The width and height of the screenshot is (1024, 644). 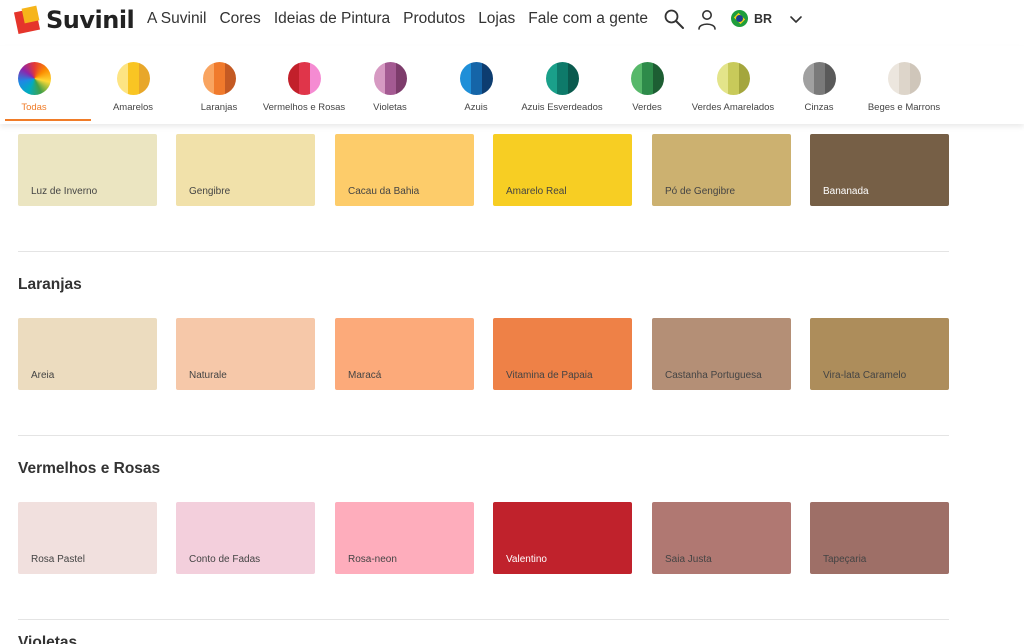 What do you see at coordinates (721, 170) in the screenshot?
I see `color-card: Pó de Gengibre` at bounding box center [721, 170].